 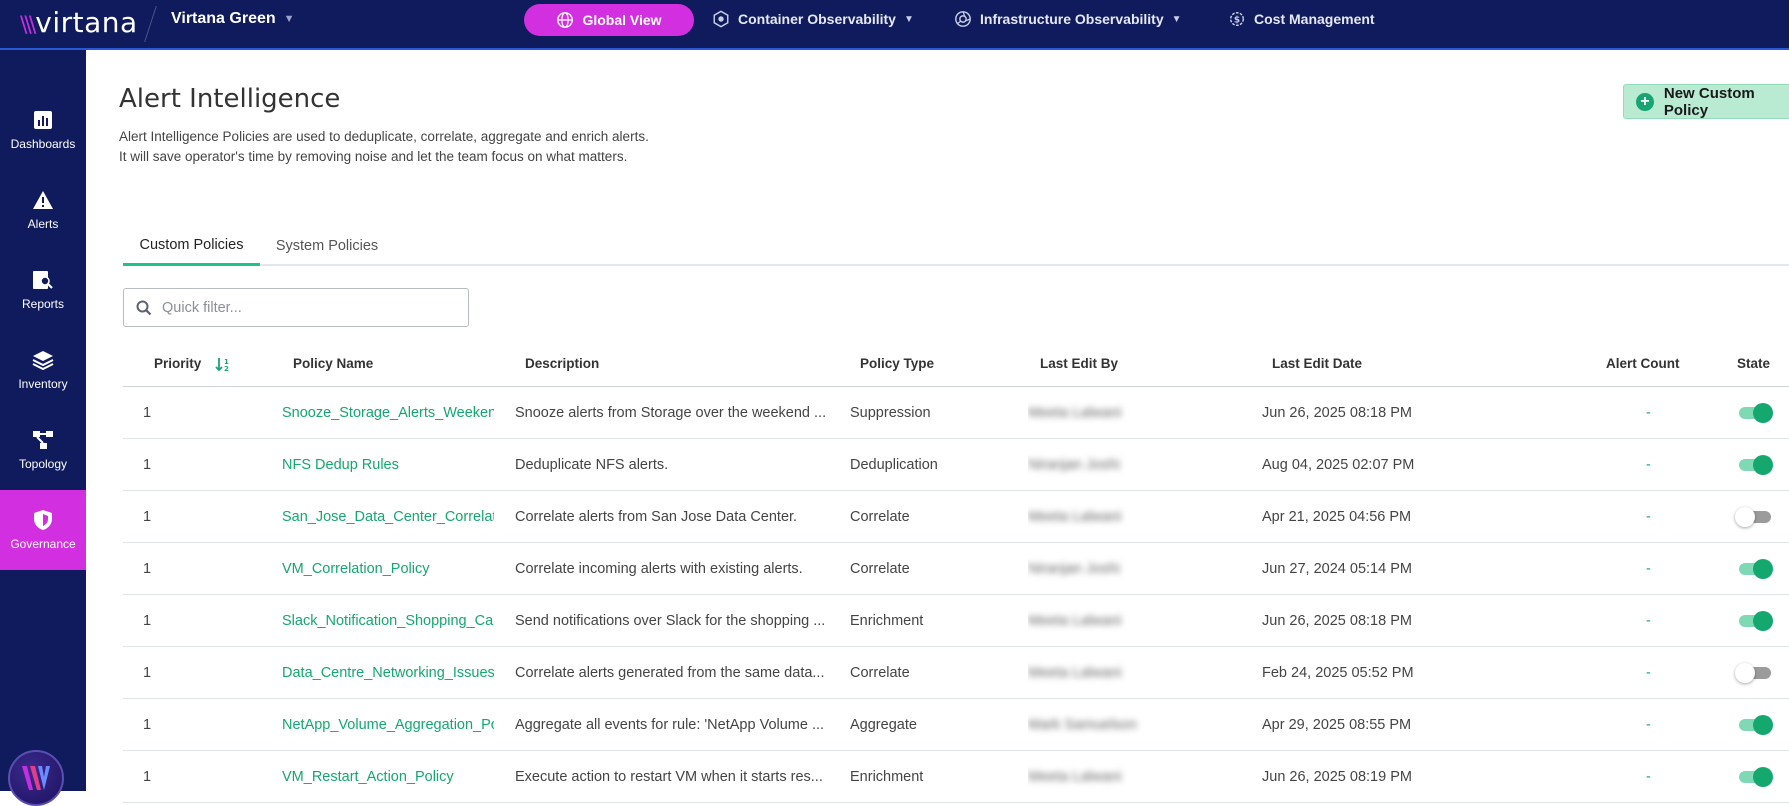 I want to click on chevron-down-icon: ▼, so click(x=289, y=19).